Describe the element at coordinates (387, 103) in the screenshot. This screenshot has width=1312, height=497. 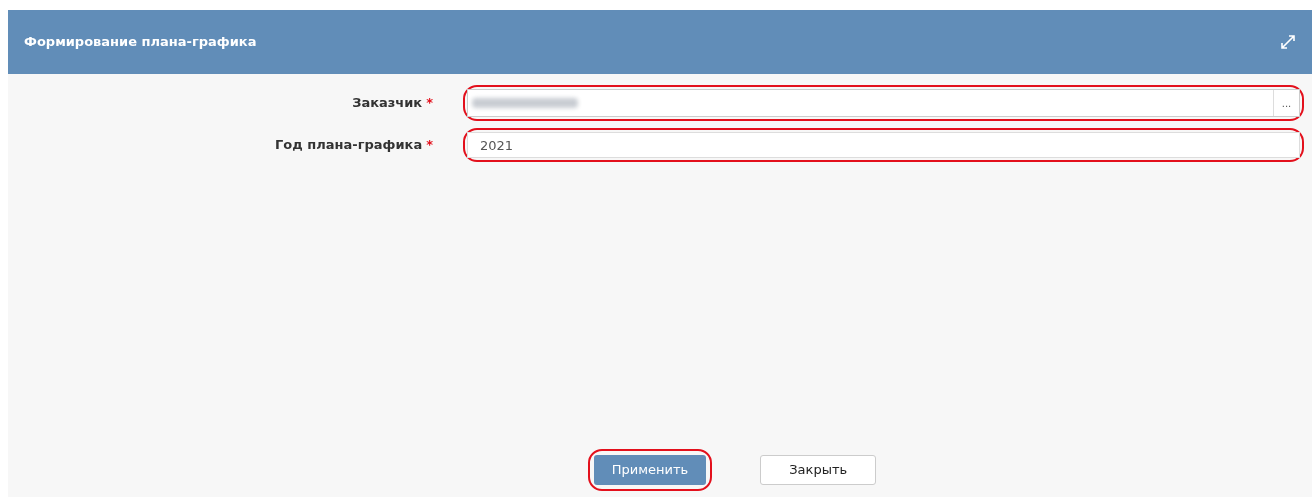
I see `field-label: Заказчик` at that location.